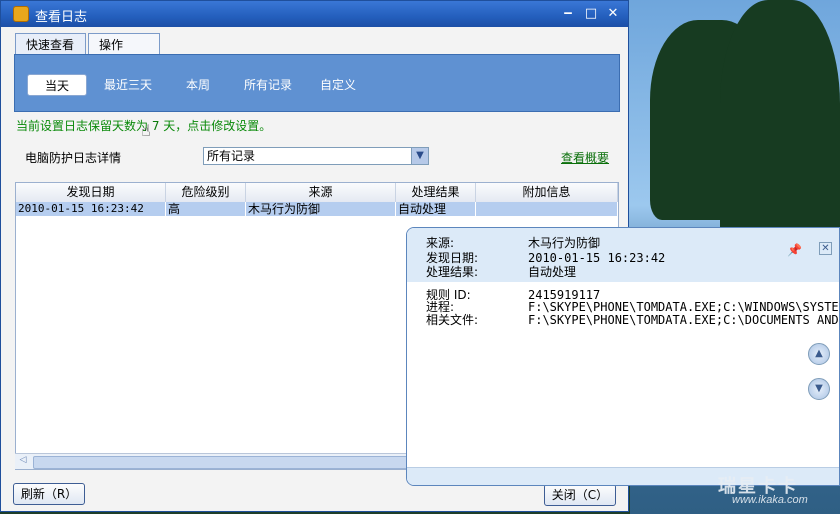  I want to click on close-icon: ✕, so click(825, 248).